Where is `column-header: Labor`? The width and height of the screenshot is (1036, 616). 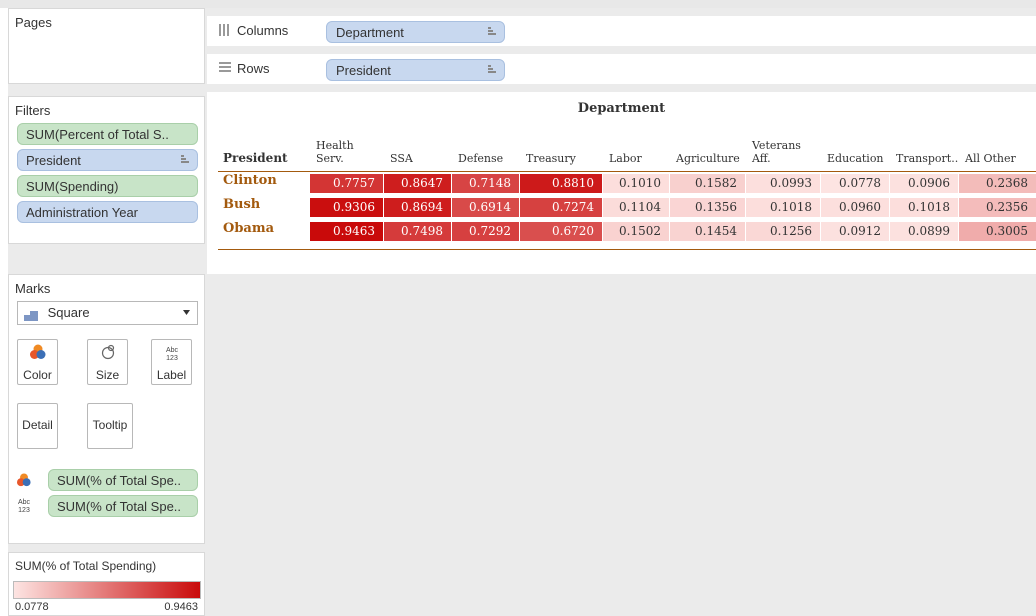 column-header: Labor is located at coordinates (639, 158).